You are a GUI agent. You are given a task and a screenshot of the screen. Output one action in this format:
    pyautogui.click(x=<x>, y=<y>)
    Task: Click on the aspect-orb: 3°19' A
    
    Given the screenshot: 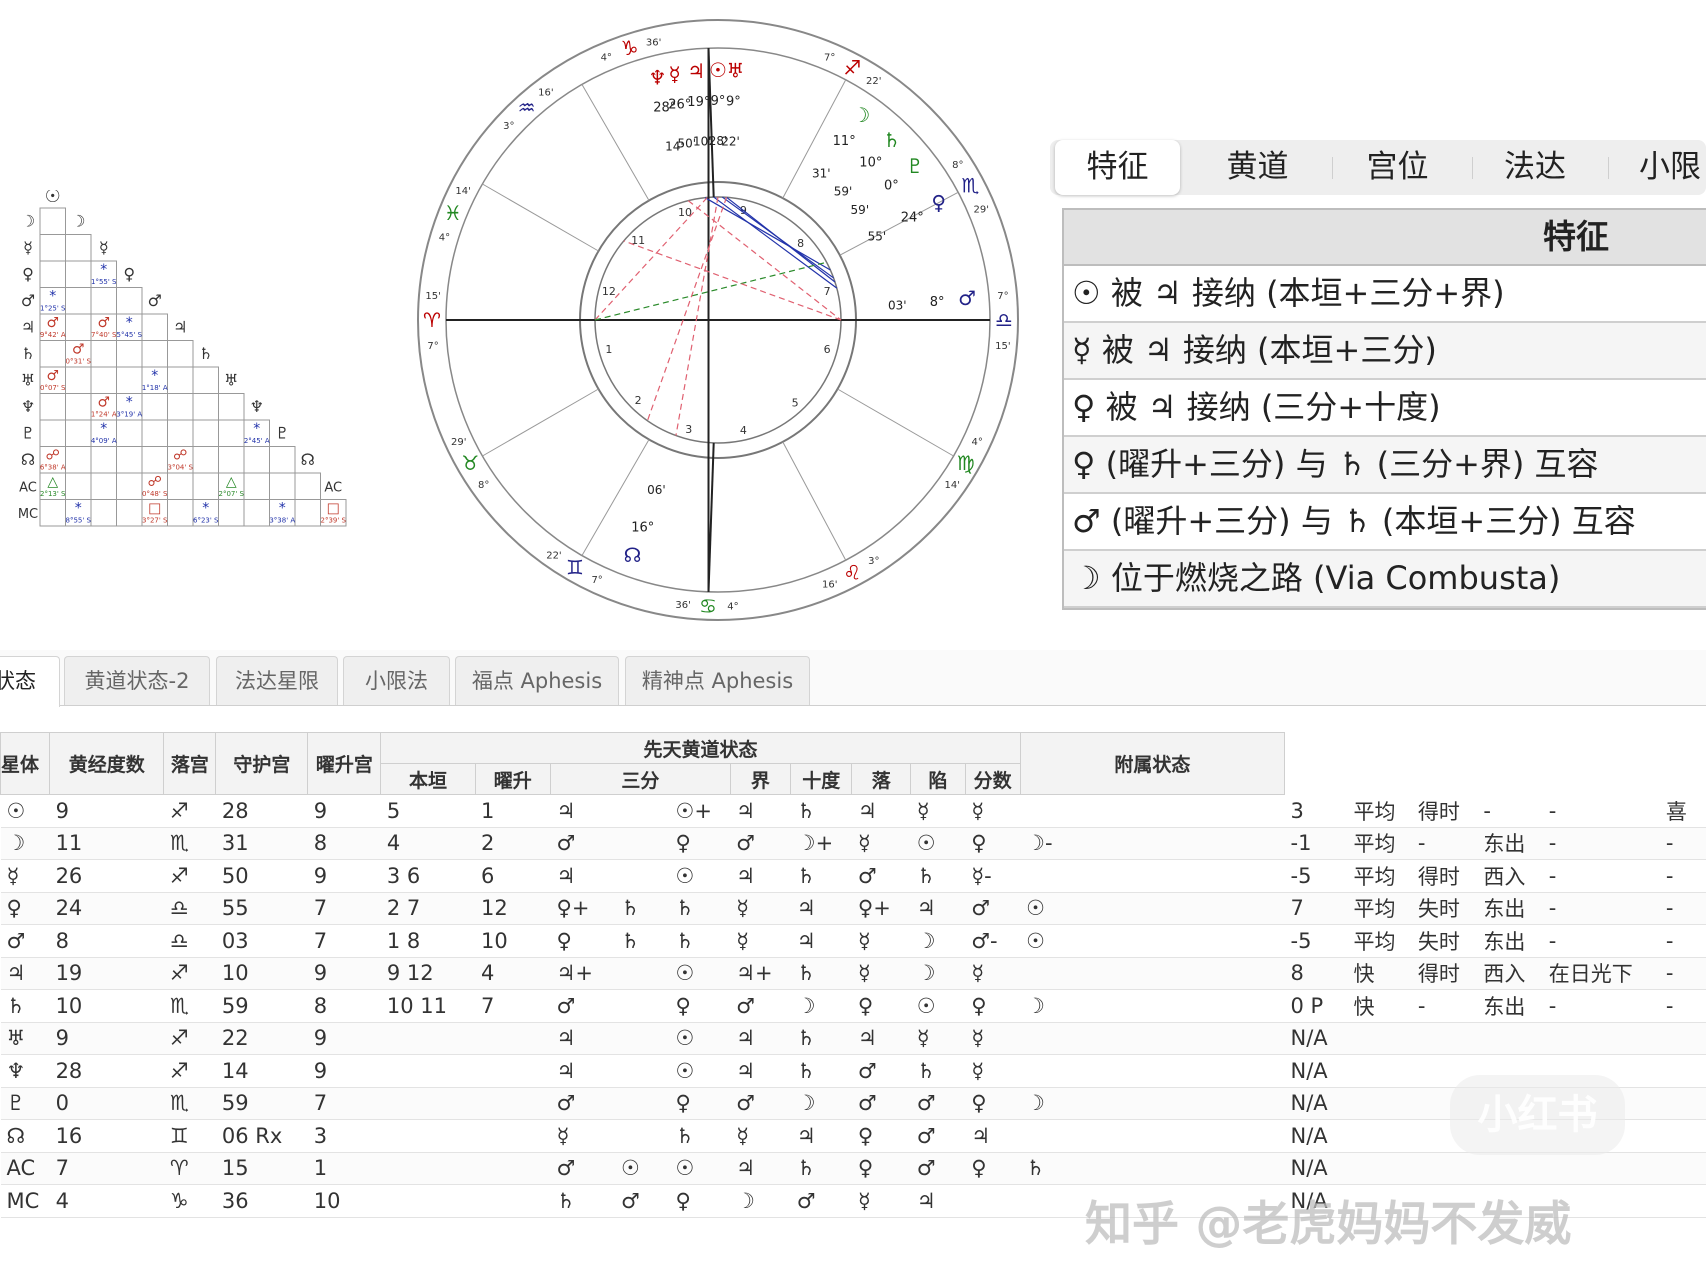 What is the action you would take?
    pyautogui.click(x=129, y=415)
    